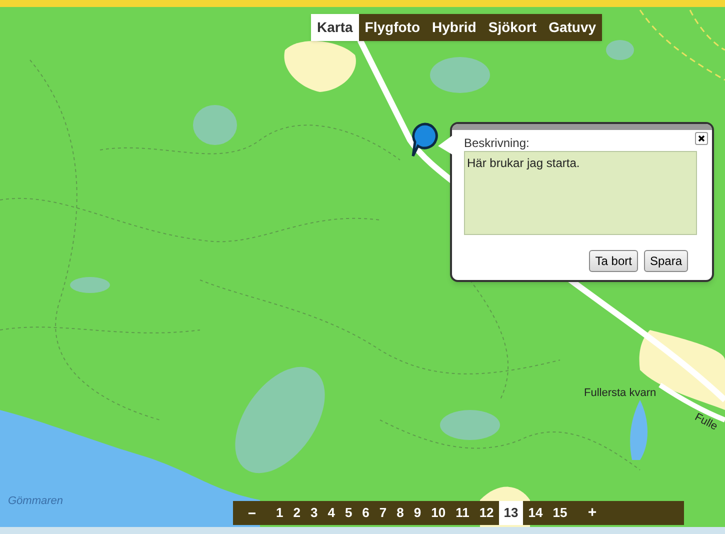 The image size is (725, 534). Describe the element at coordinates (560, 513) in the screenshot. I see `zoom-level: 15` at that location.